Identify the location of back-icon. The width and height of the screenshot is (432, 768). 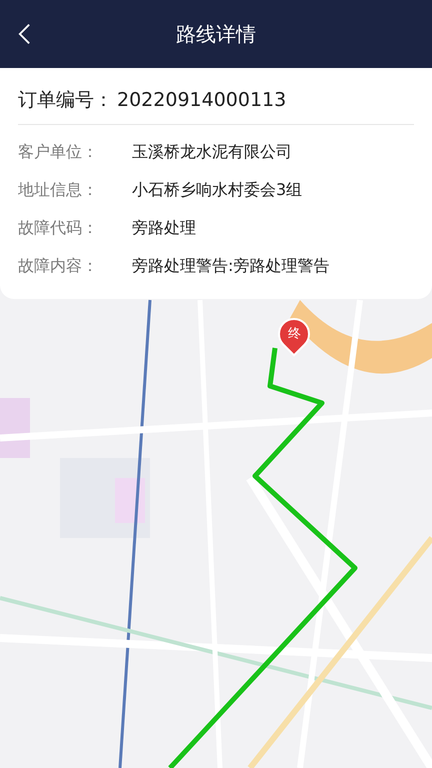
(24, 34).